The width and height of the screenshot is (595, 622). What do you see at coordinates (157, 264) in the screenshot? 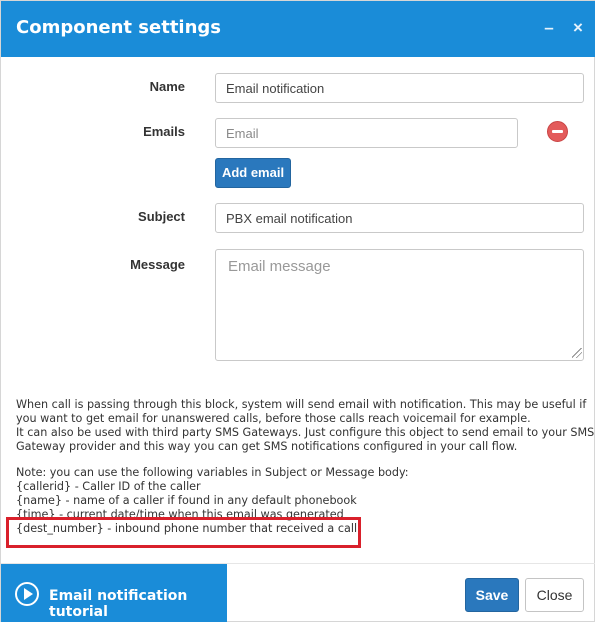
I see `message-label: Message` at bounding box center [157, 264].